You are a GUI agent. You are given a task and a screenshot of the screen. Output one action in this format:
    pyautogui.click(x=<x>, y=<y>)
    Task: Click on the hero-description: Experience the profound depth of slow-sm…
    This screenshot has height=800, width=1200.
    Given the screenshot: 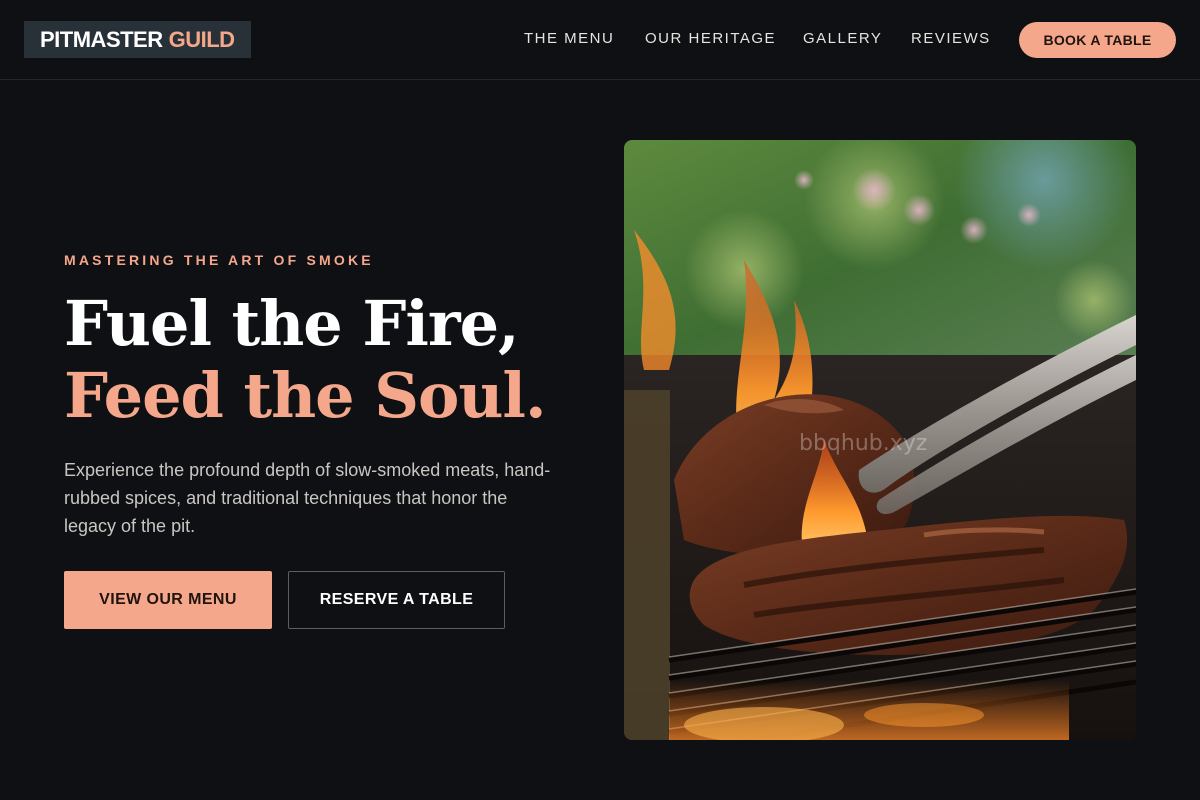 What is the action you would take?
    pyautogui.click(x=307, y=498)
    